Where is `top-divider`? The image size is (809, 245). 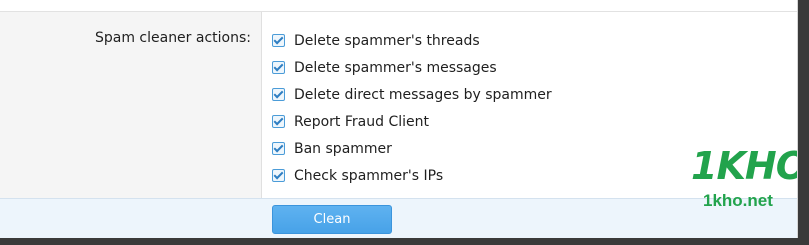
top-divider is located at coordinates (398, 6).